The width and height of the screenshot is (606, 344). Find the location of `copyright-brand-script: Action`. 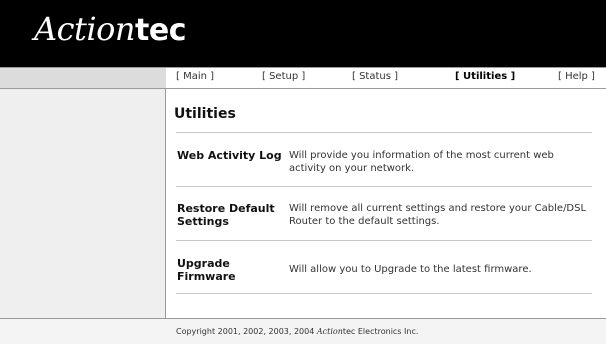

copyright-brand-script: Action is located at coordinates (329, 331).